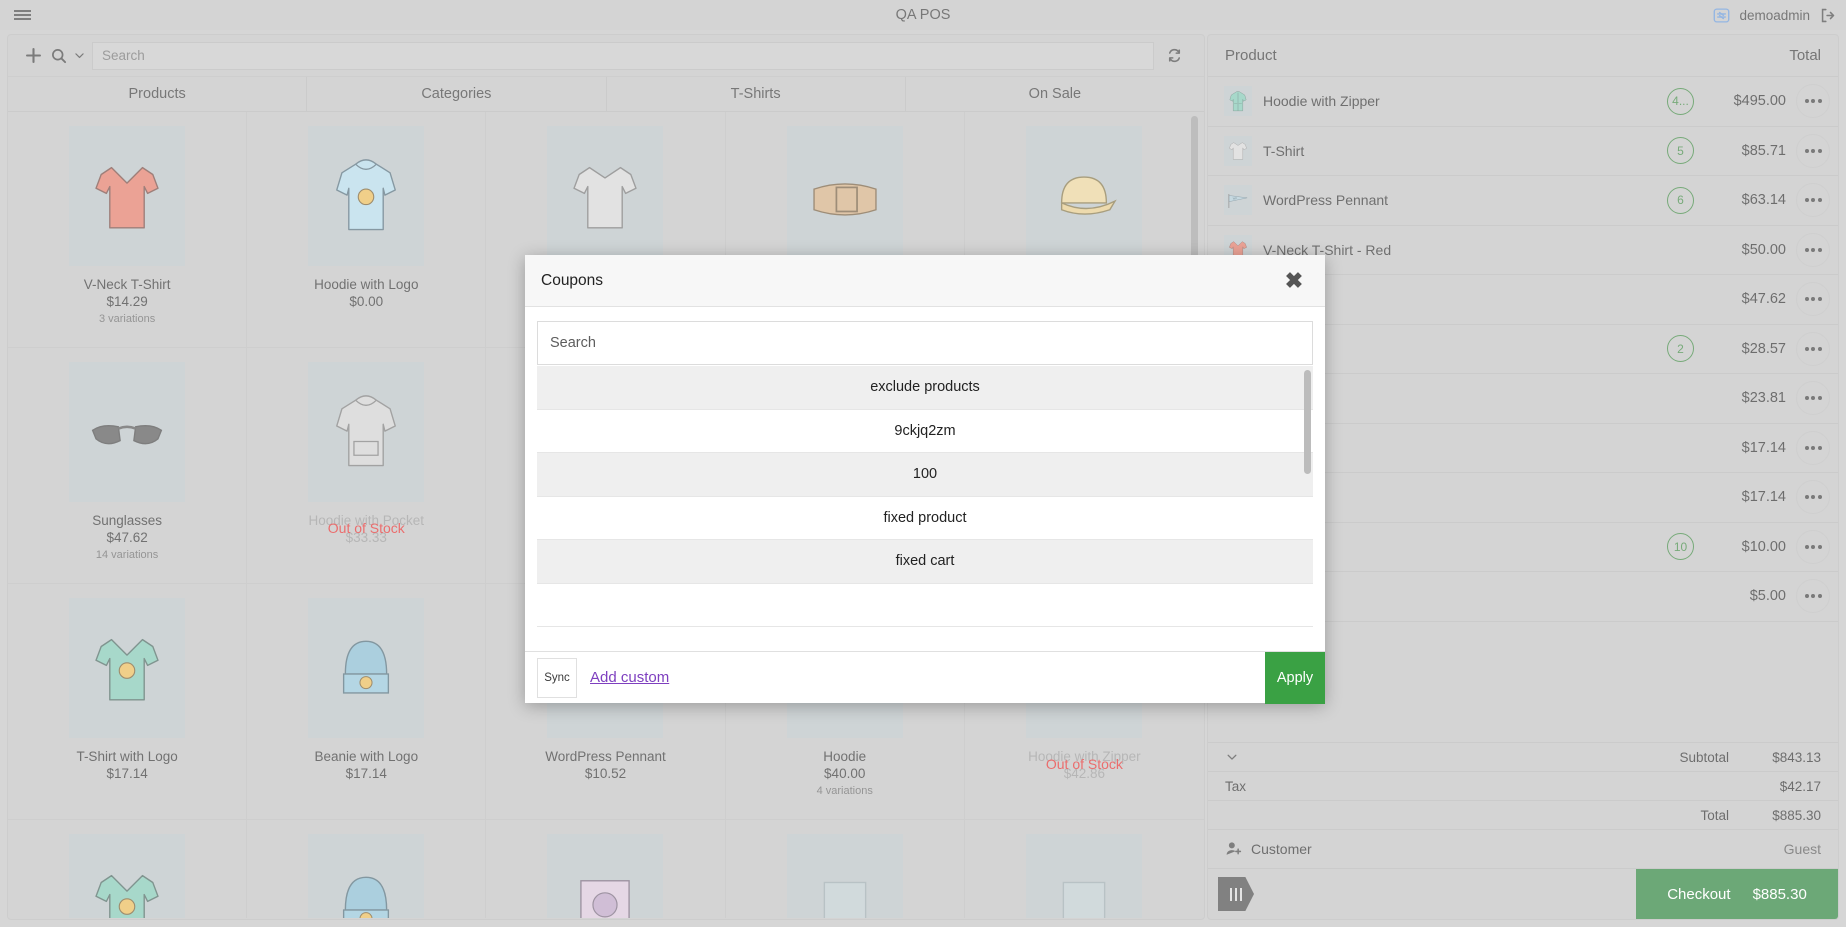 The width and height of the screenshot is (1846, 927). I want to click on apply-button: Apply, so click(1295, 677).